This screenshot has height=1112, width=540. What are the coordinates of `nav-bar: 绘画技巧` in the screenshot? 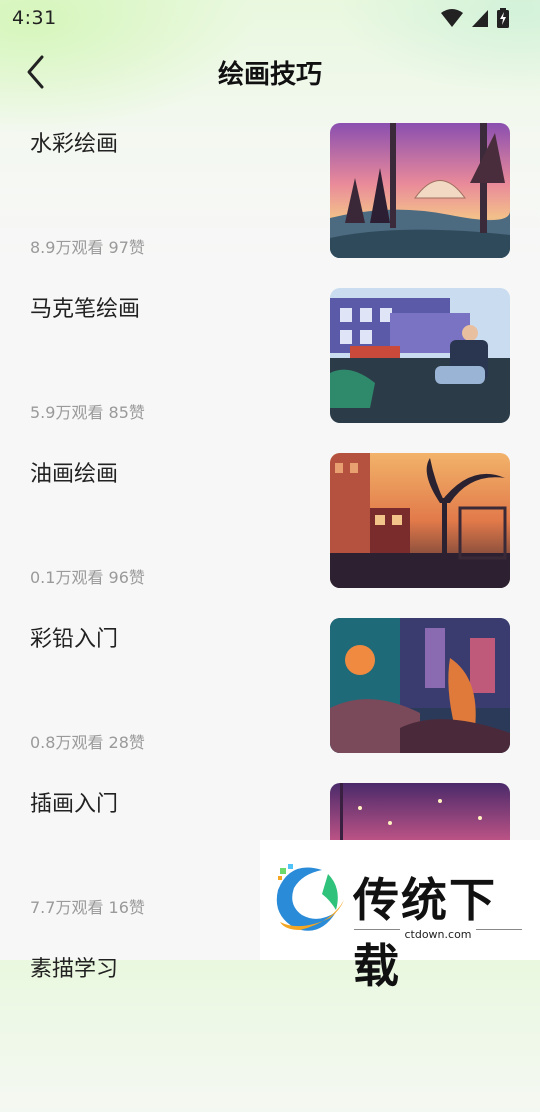 It's located at (270, 72).